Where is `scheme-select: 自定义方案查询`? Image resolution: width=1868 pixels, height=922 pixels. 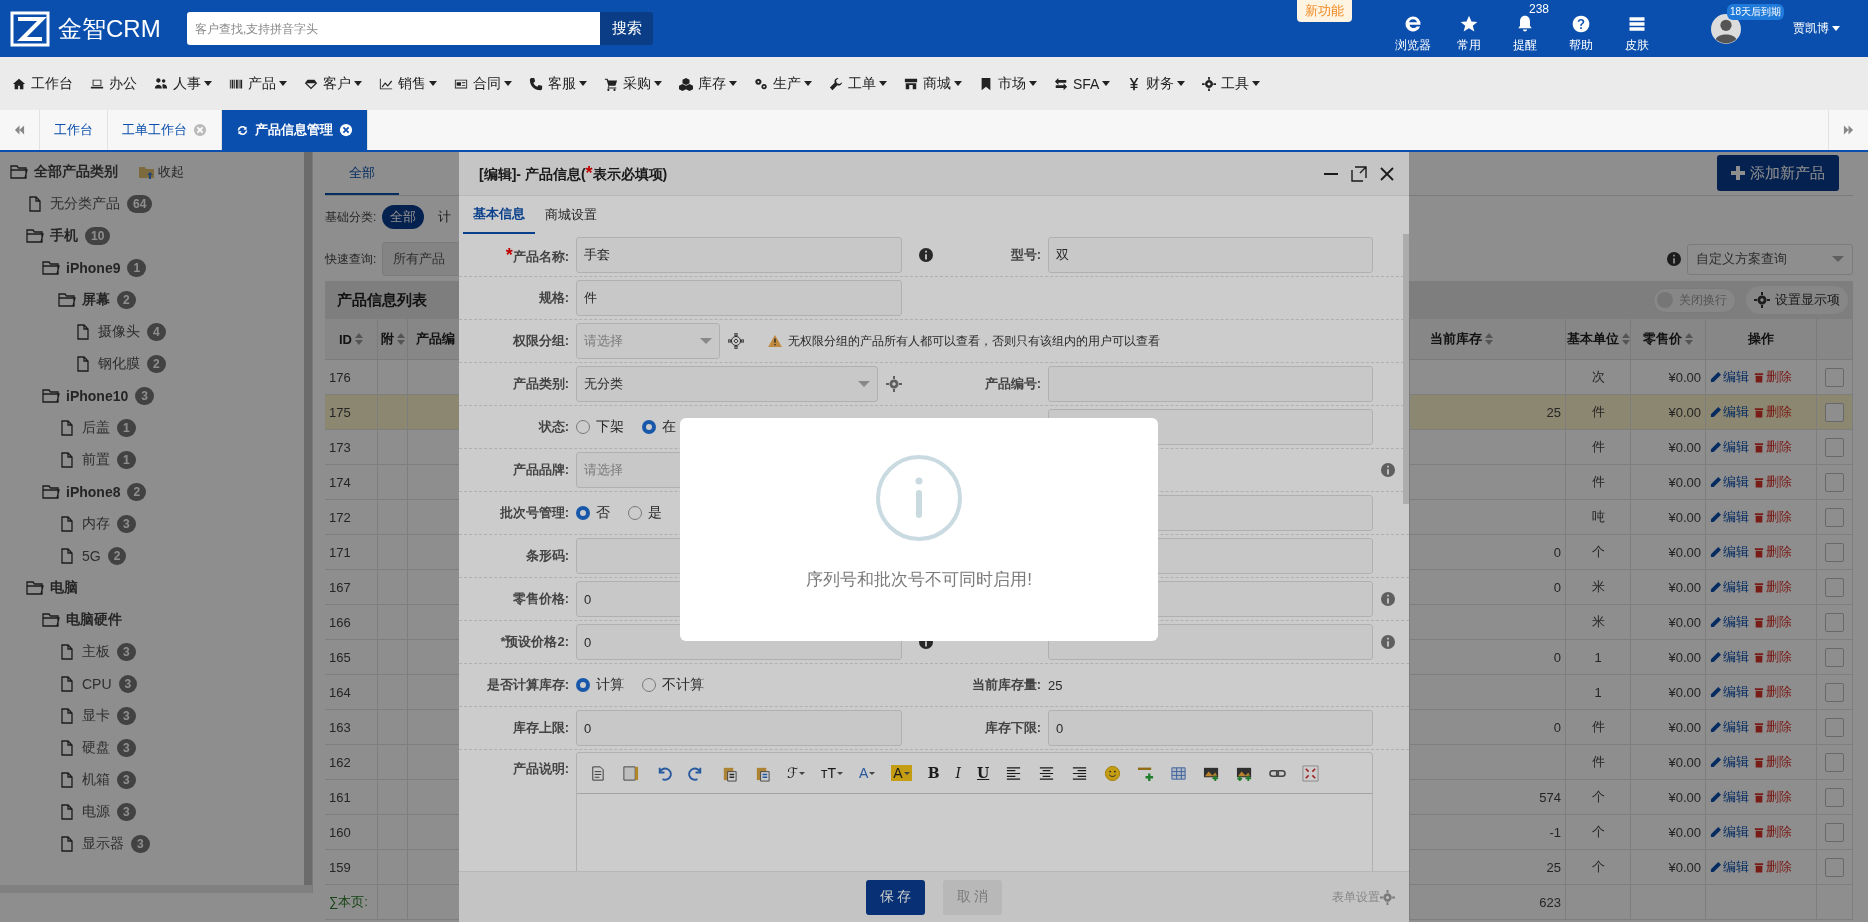
scheme-select: 自定义方案查询 is located at coordinates (1770, 259).